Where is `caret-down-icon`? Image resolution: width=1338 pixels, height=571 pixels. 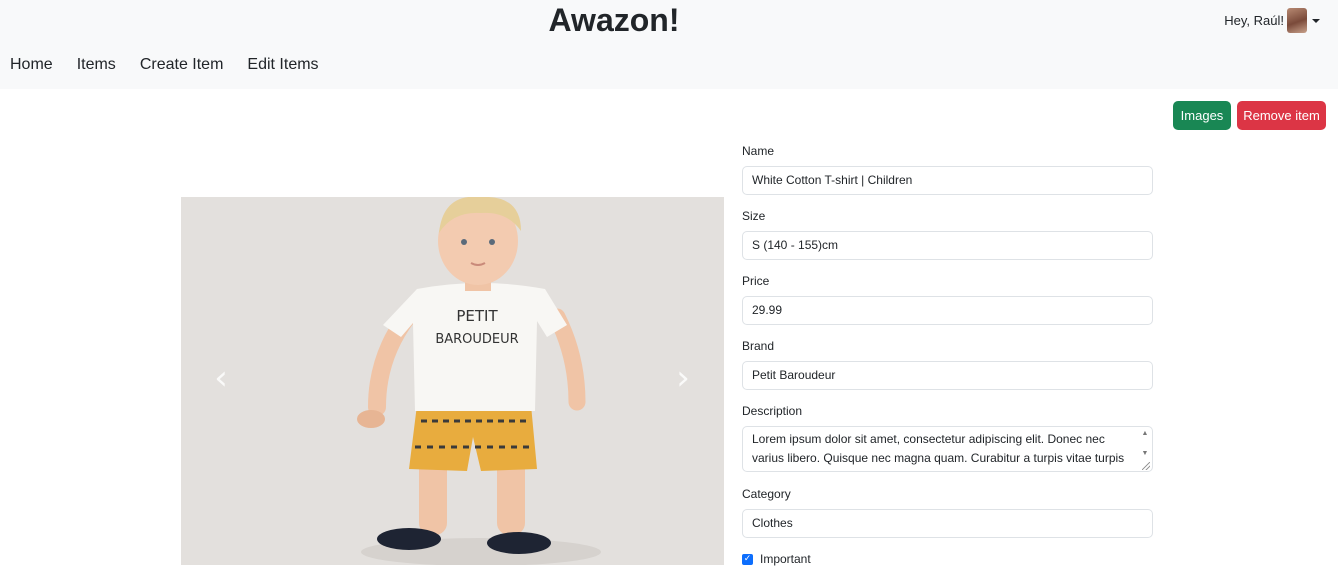 caret-down-icon is located at coordinates (1316, 20).